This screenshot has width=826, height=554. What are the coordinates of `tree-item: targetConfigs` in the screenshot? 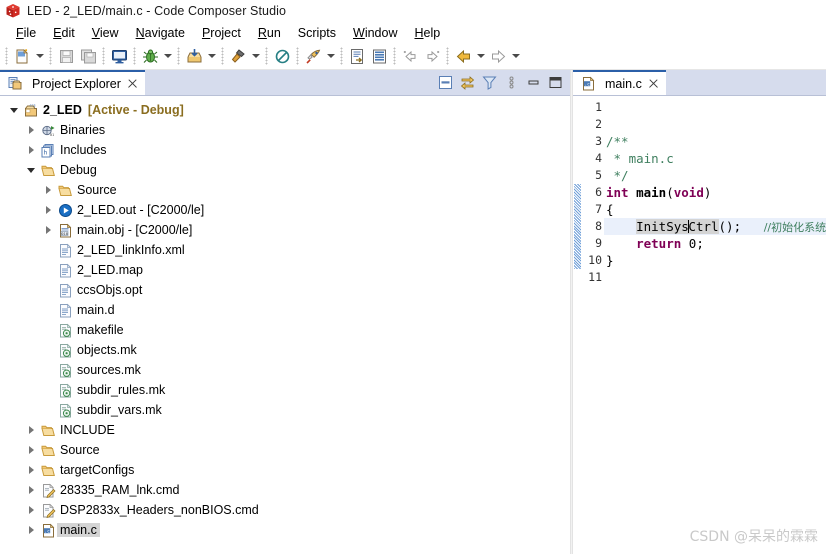 It's located at (285, 470).